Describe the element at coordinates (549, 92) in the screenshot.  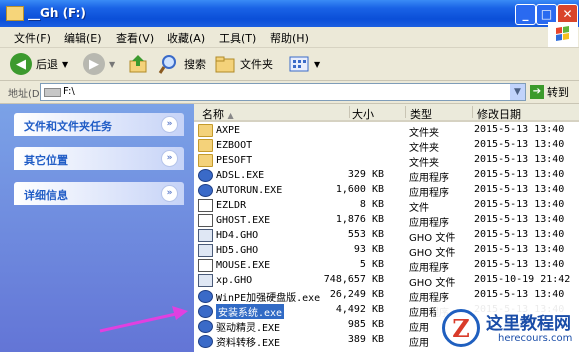
I see `go-button: ➔ 转到` at that location.